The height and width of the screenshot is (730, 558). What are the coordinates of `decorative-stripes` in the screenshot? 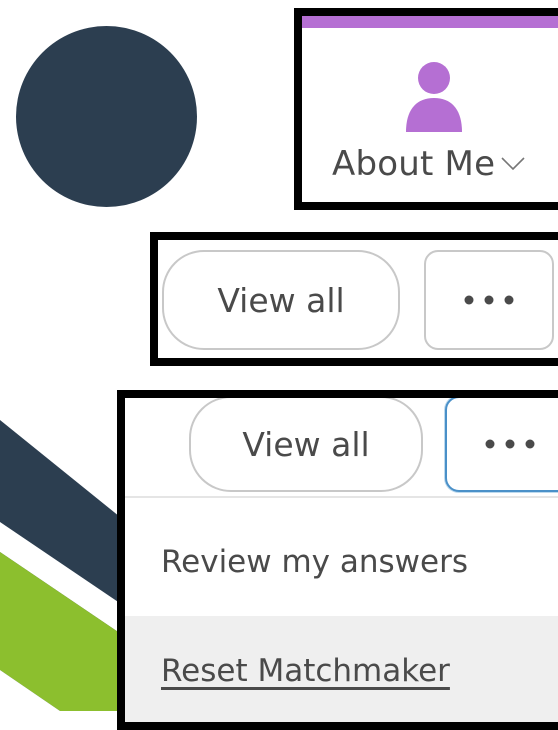 It's located at (65, 565).